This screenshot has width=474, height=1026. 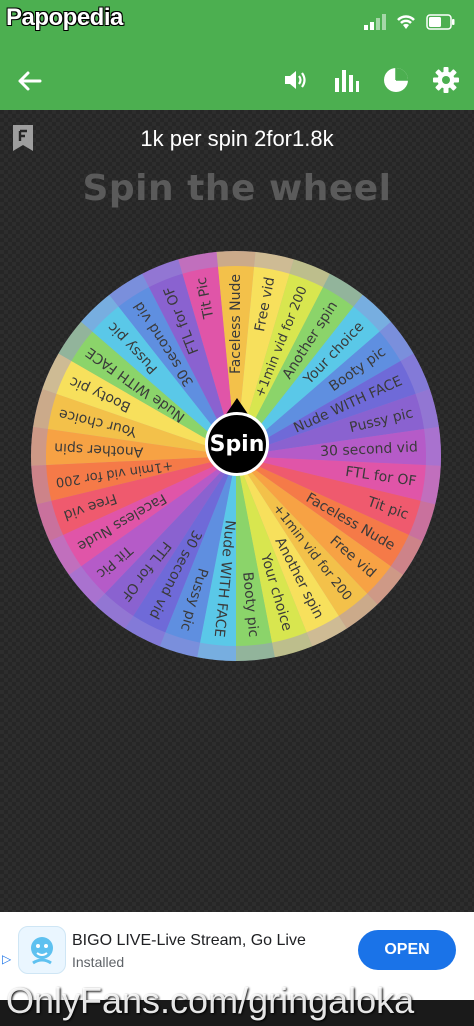 I want to click on ad-app-name: BIGO LIVE-Live Stream, Go Live, so click(x=189, y=940).